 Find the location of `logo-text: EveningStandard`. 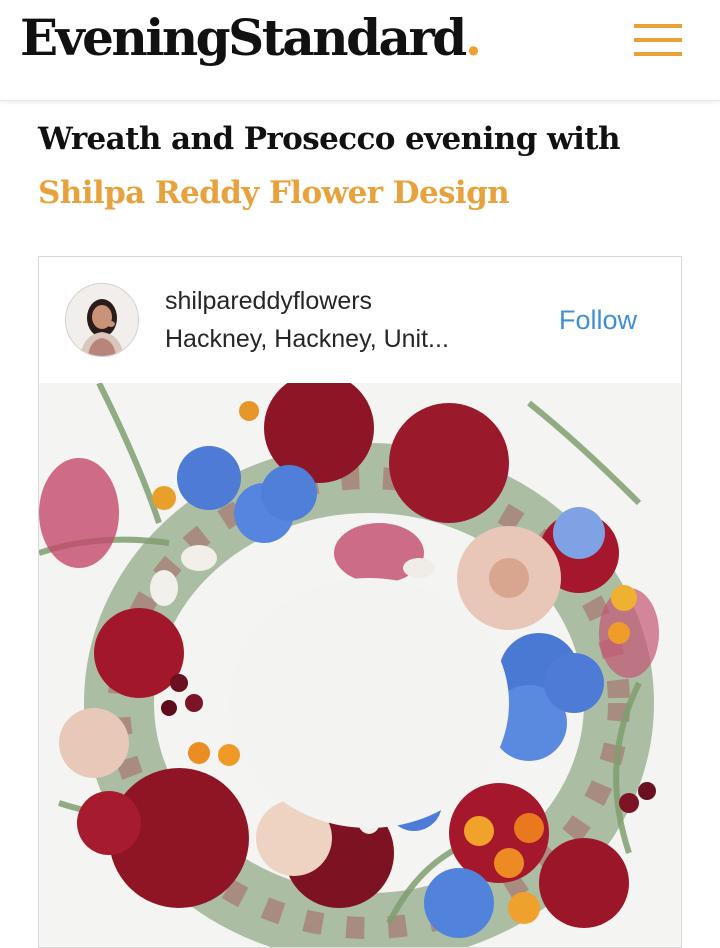

logo-text: EveningStandard is located at coordinates (243, 37).